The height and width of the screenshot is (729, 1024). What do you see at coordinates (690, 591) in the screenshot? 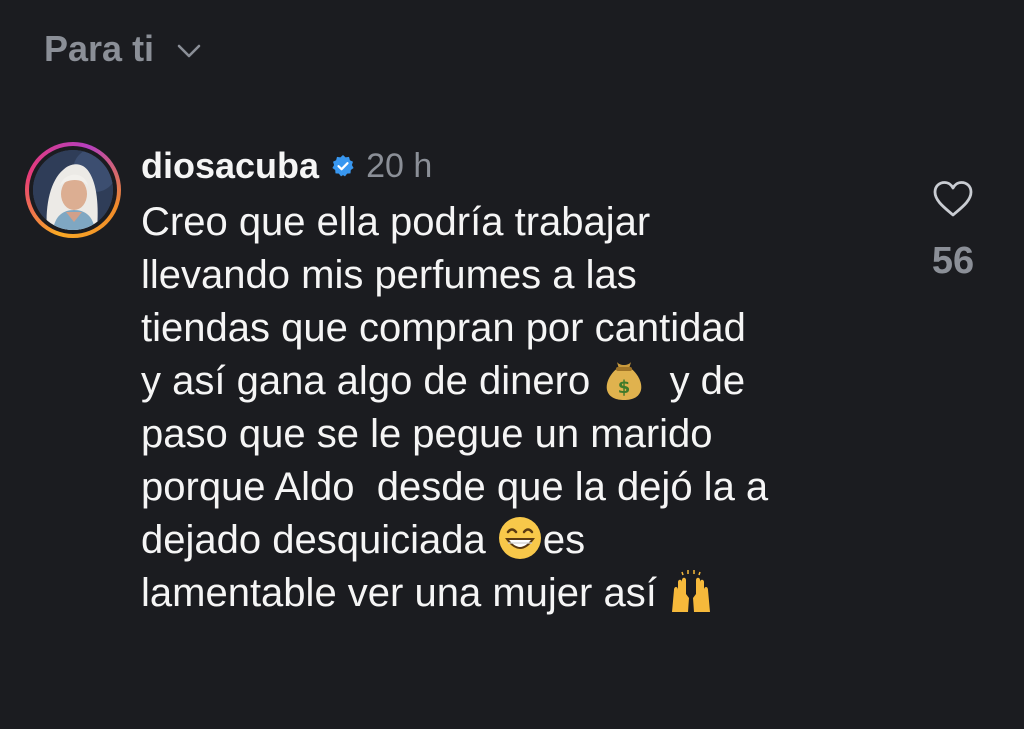
I see `raised-hands-icon` at bounding box center [690, 591].